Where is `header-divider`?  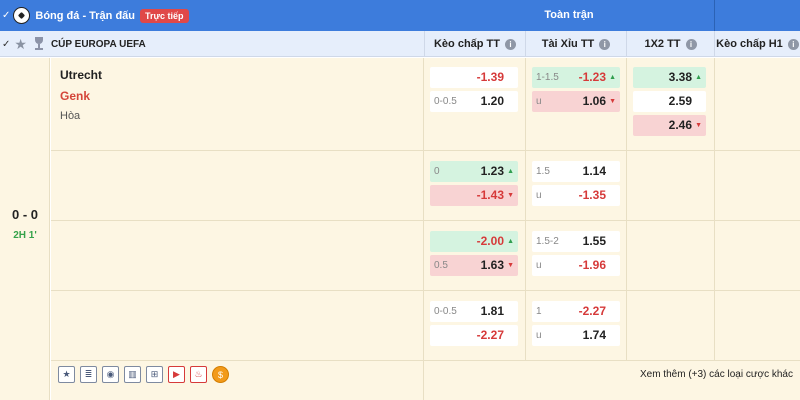
header-divider is located at coordinates (714, 15).